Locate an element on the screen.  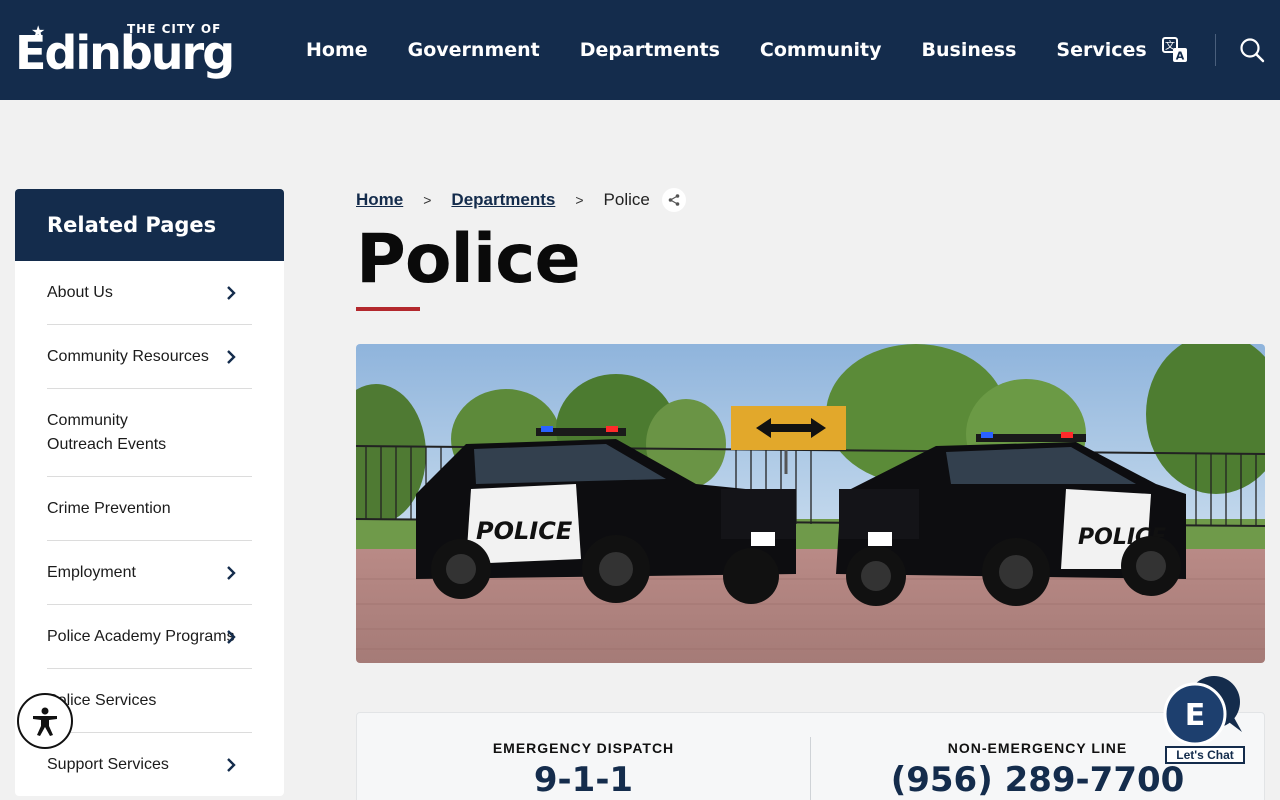
city-logo: THE CITY OF ★ Edinburg is located at coordinates (125, 51).